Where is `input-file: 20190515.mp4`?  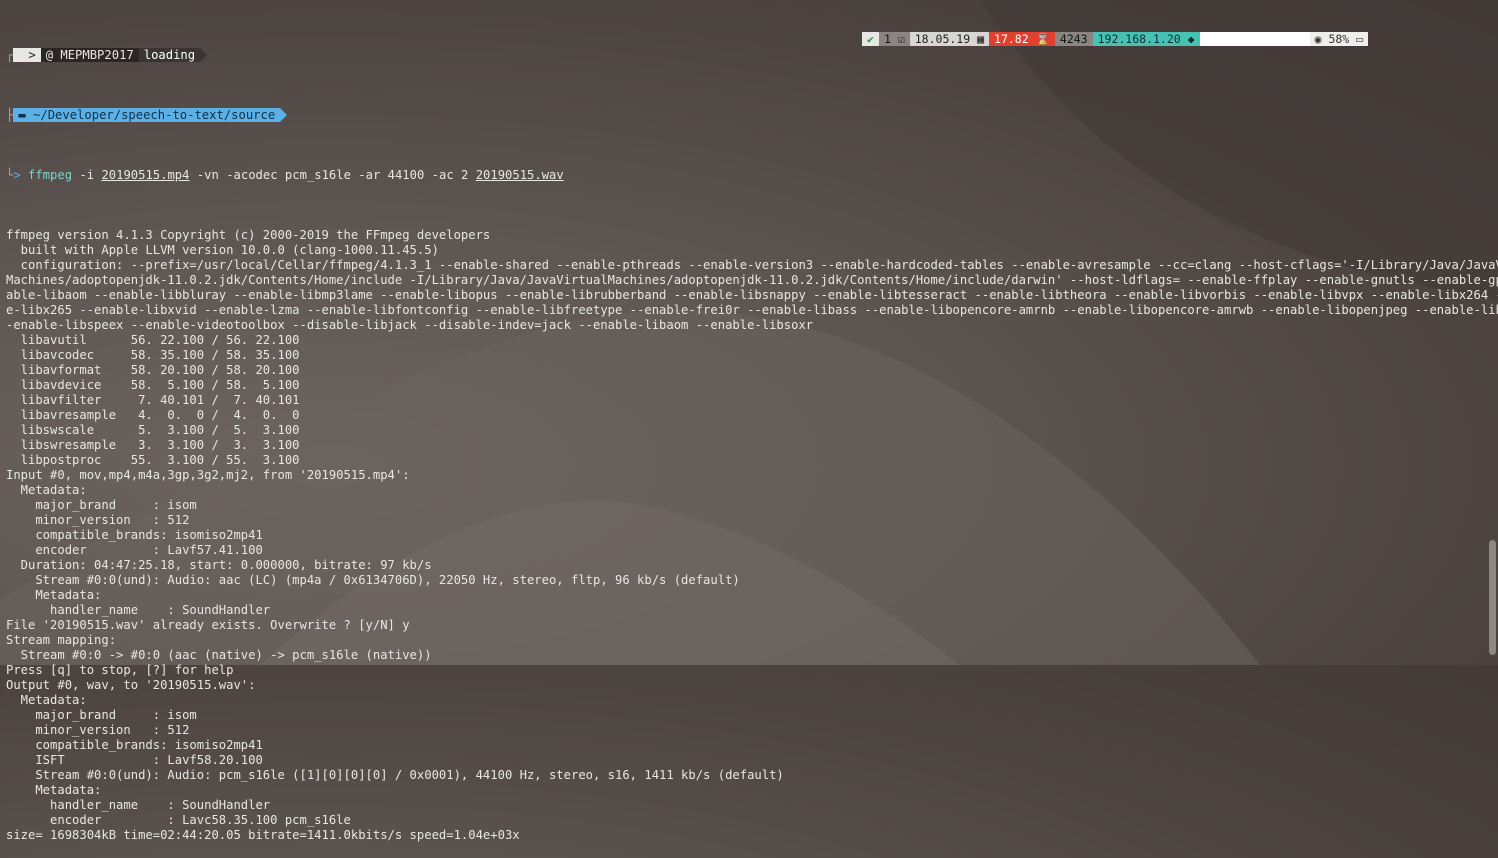
input-file: 20190515.mp4 is located at coordinates (145, 175).